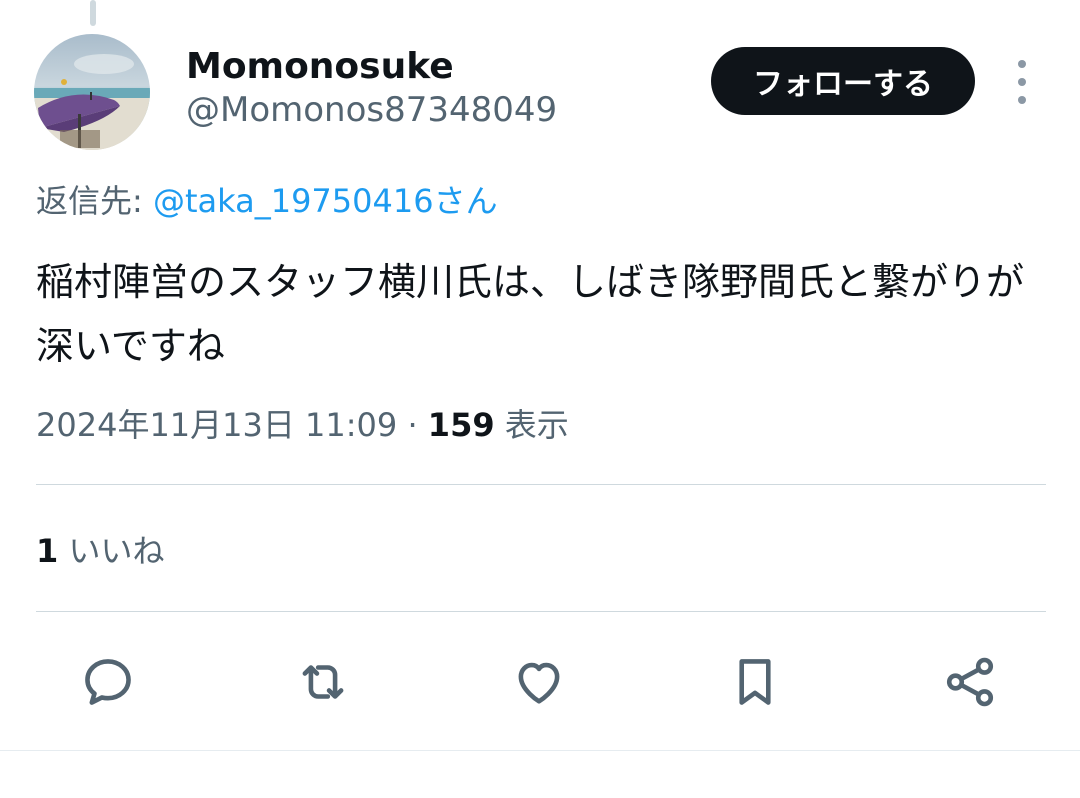 Image resolution: width=1080 pixels, height=798 pixels. I want to click on reply-context: 返信先: @taka_19750416さん, so click(267, 201).